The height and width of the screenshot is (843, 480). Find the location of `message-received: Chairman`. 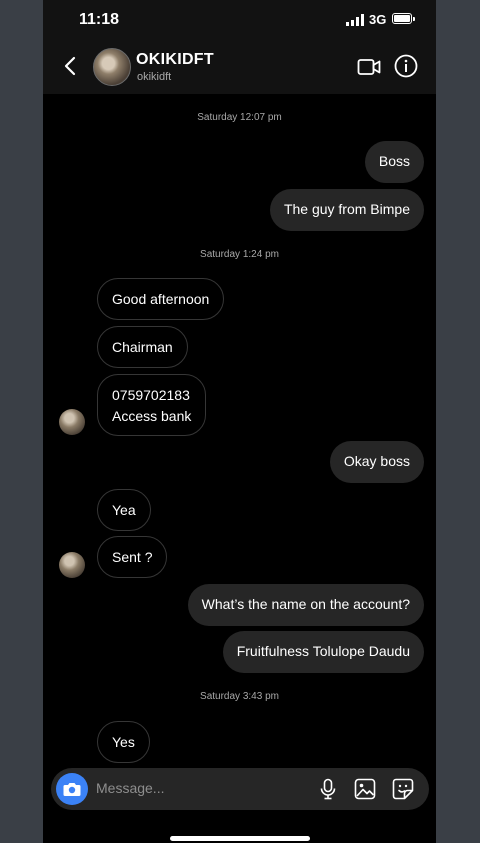

message-received: Chairman is located at coordinates (142, 347).